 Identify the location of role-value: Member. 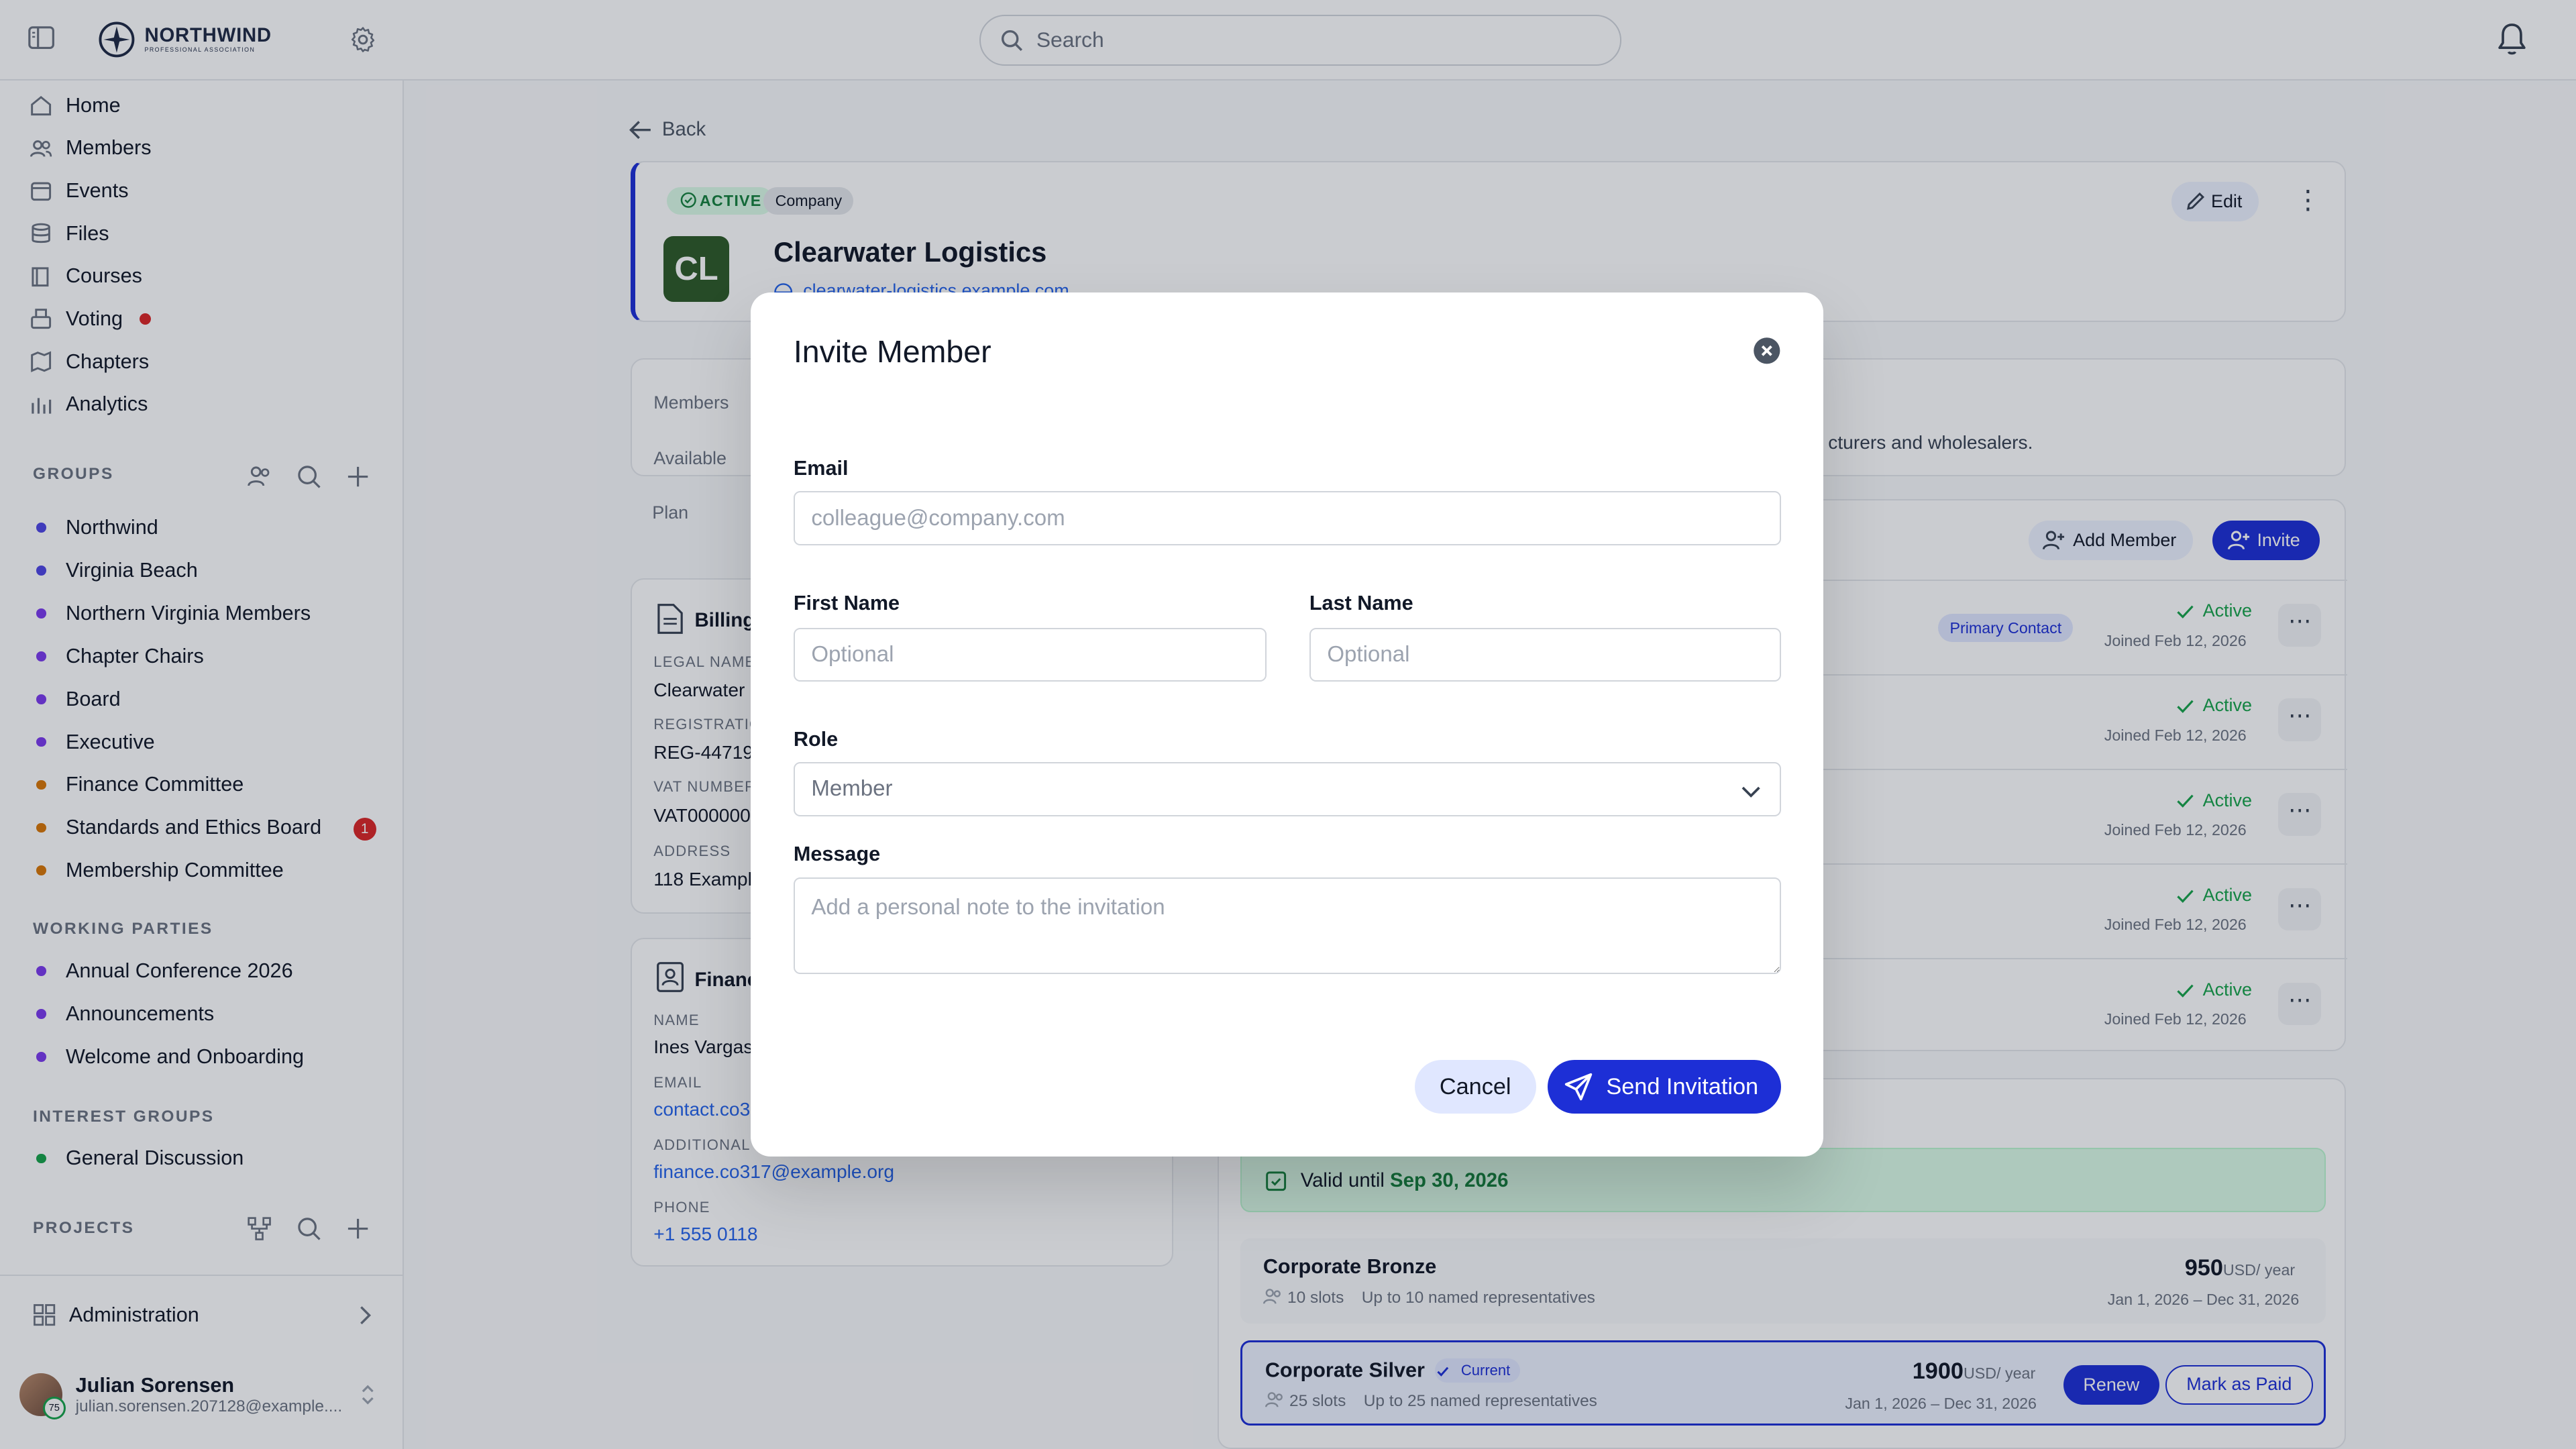
(852, 789).